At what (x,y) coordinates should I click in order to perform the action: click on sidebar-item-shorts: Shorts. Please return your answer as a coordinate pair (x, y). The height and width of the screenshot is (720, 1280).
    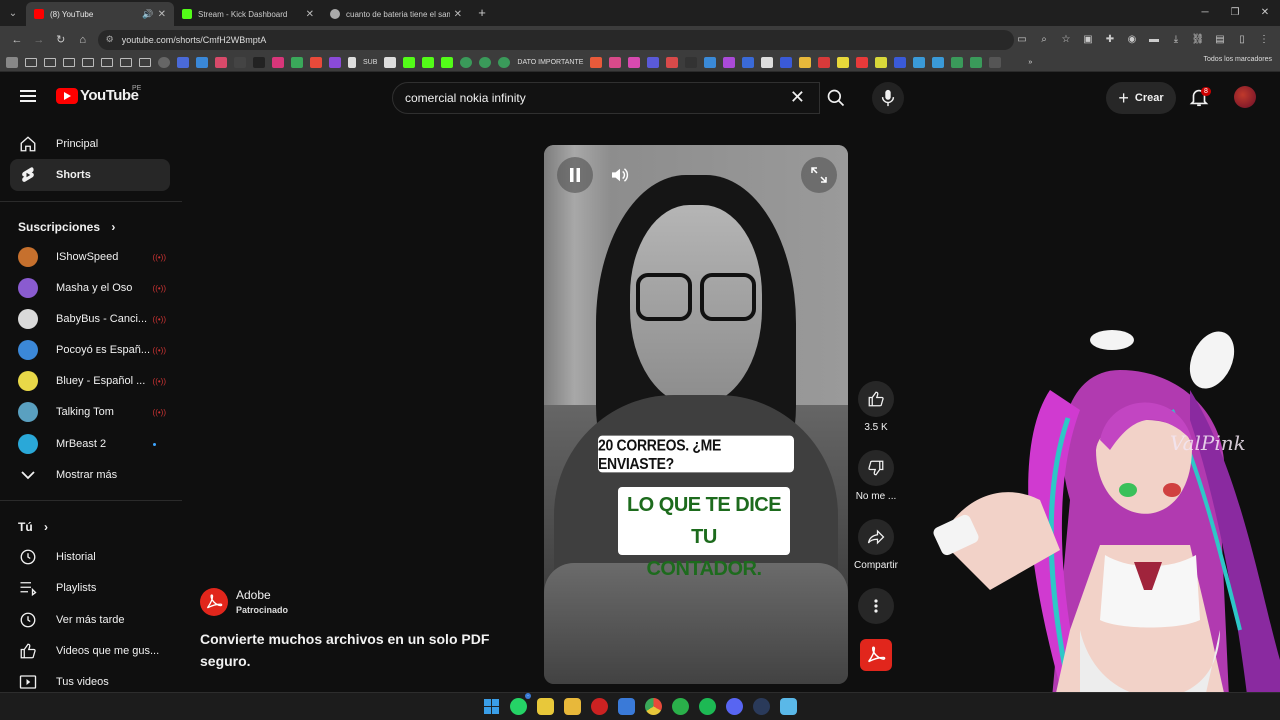
    Looking at the image, I should click on (90, 175).